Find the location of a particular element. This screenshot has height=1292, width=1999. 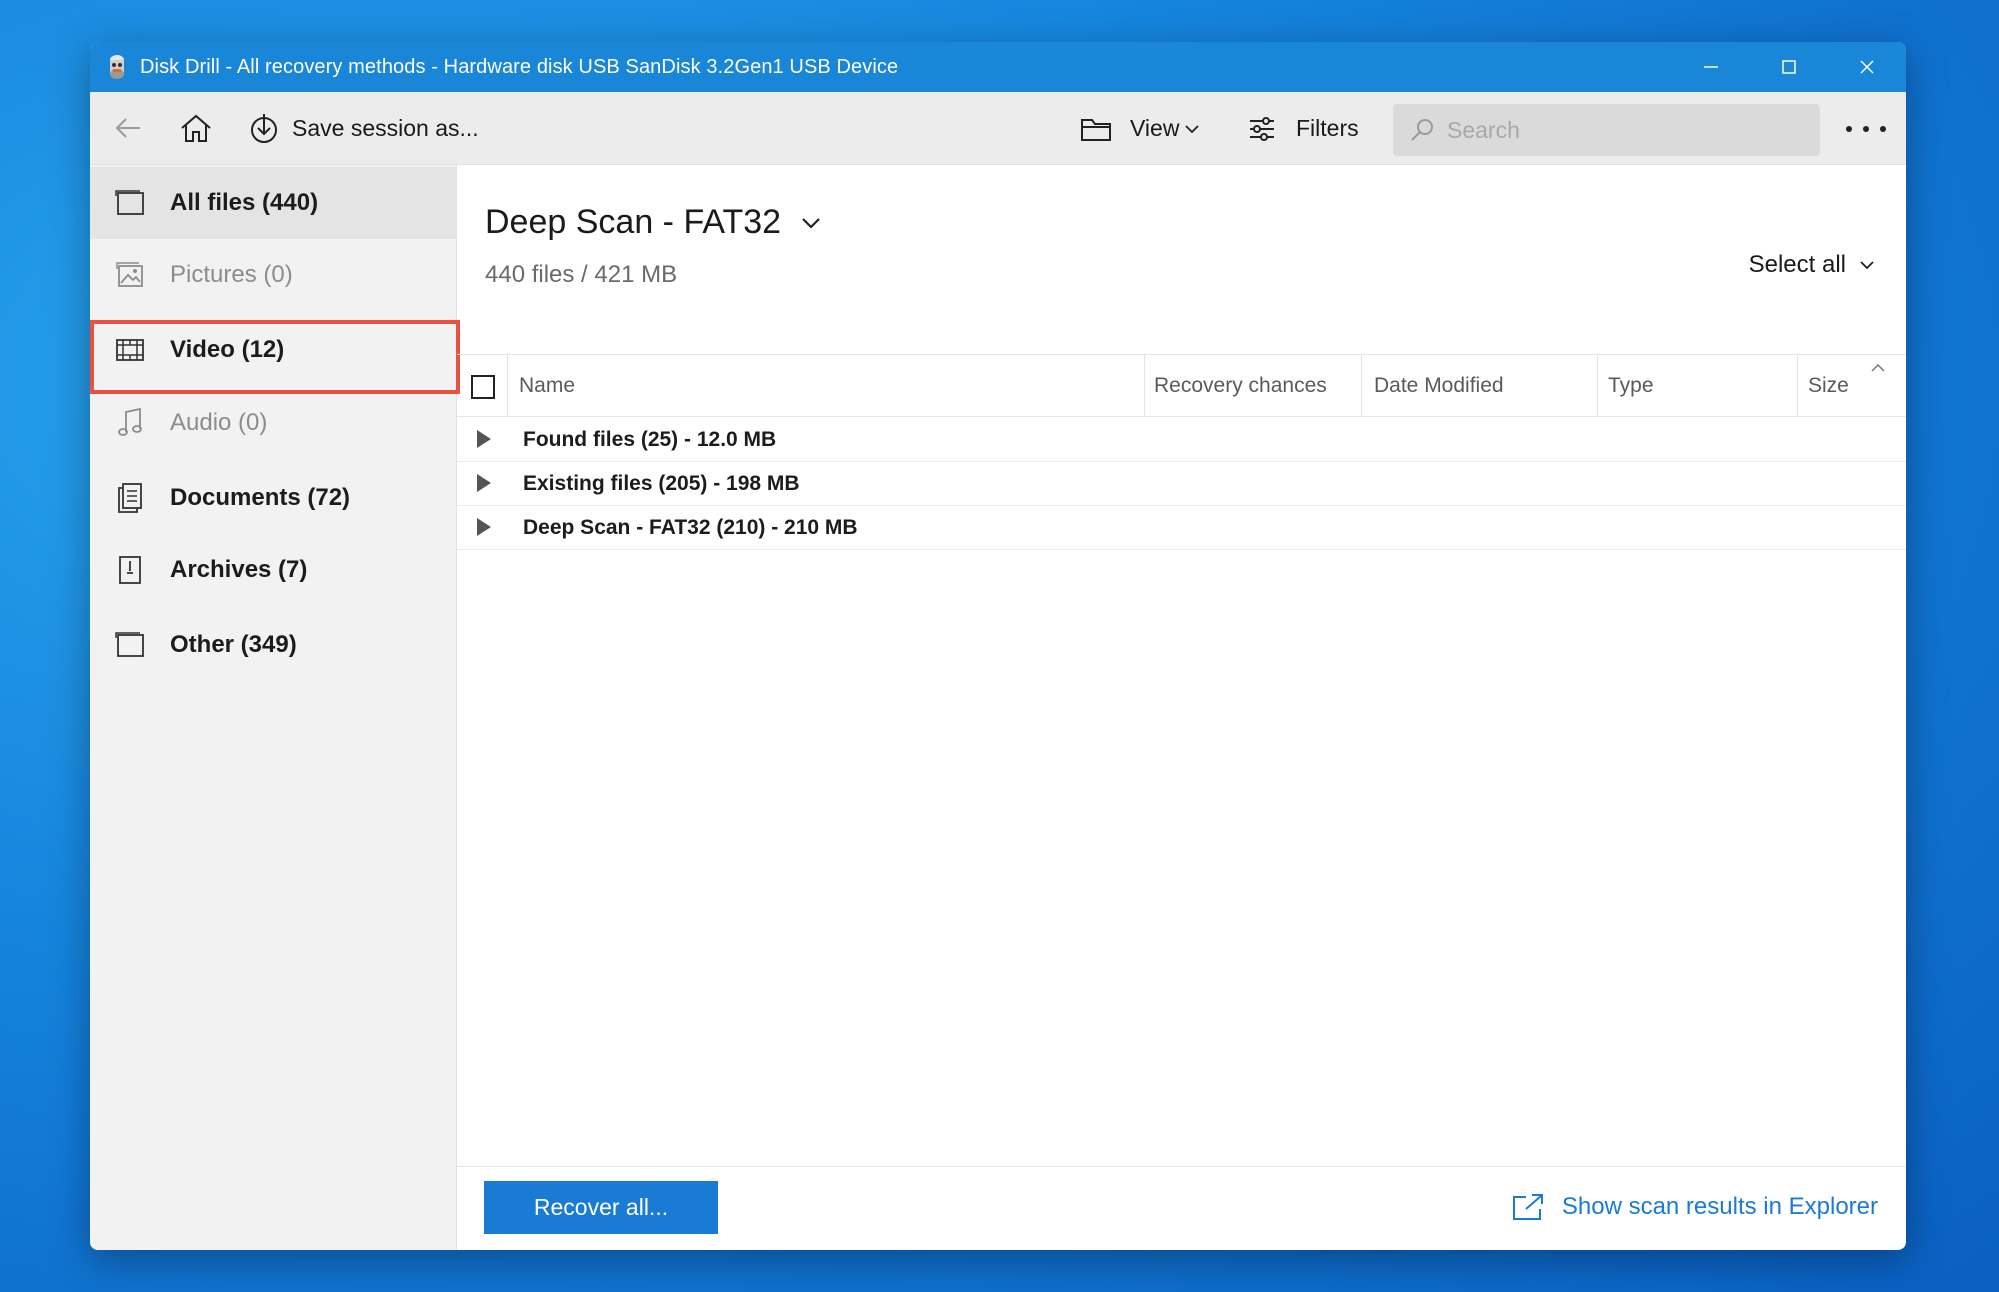

row-label: Deep Scan - FAT32 (210) - 210 MB is located at coordinates (690, 527).